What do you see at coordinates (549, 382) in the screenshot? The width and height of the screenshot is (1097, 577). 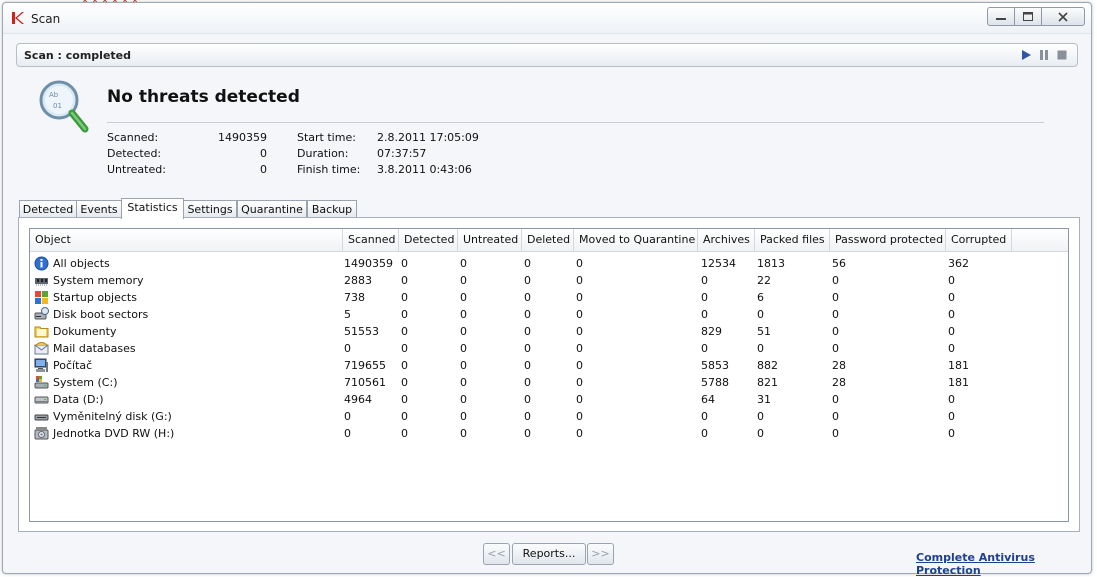 I see `table-row: System (C:) 710561 0 0 0 0 5788 821 28 181` at bounding box center [549, 382].